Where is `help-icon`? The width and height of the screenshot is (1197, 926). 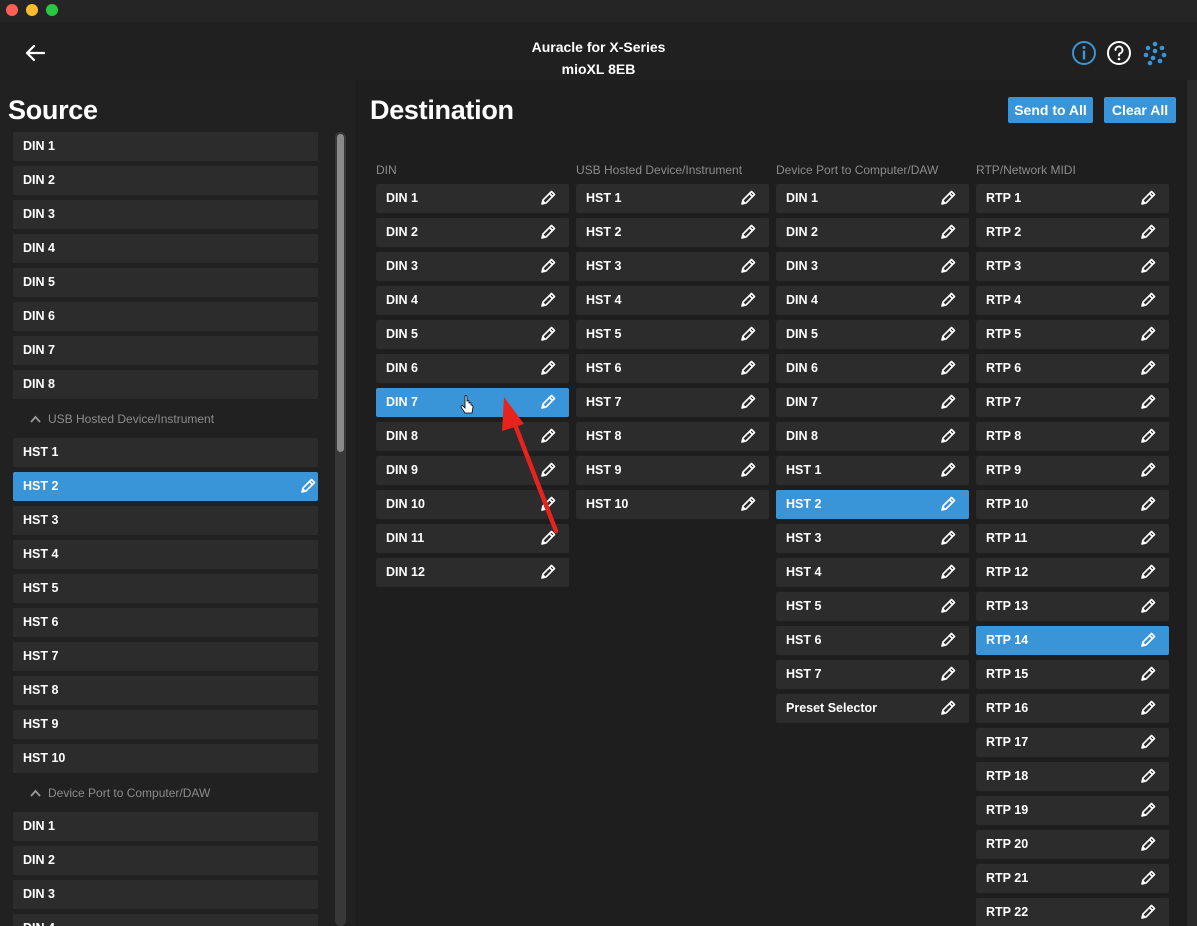 help-icon is located at coordinates (1119, 53).